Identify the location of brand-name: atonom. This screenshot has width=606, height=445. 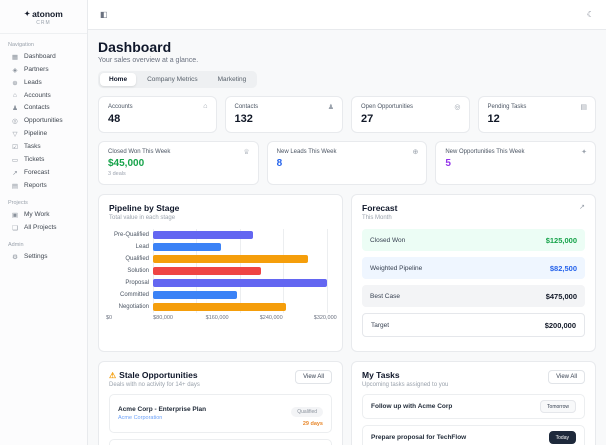
(47, 14).